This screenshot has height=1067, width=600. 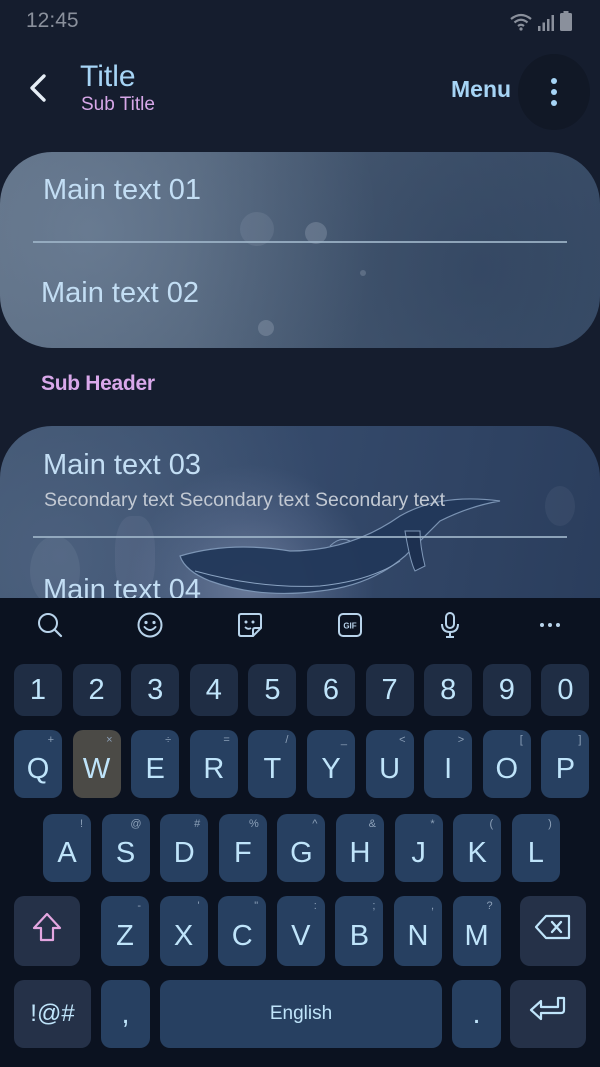 What do you see at coordinates (98, 383) in the screenshot?
I see `sub-header: Sub Header` at bounding box center [98, 383].